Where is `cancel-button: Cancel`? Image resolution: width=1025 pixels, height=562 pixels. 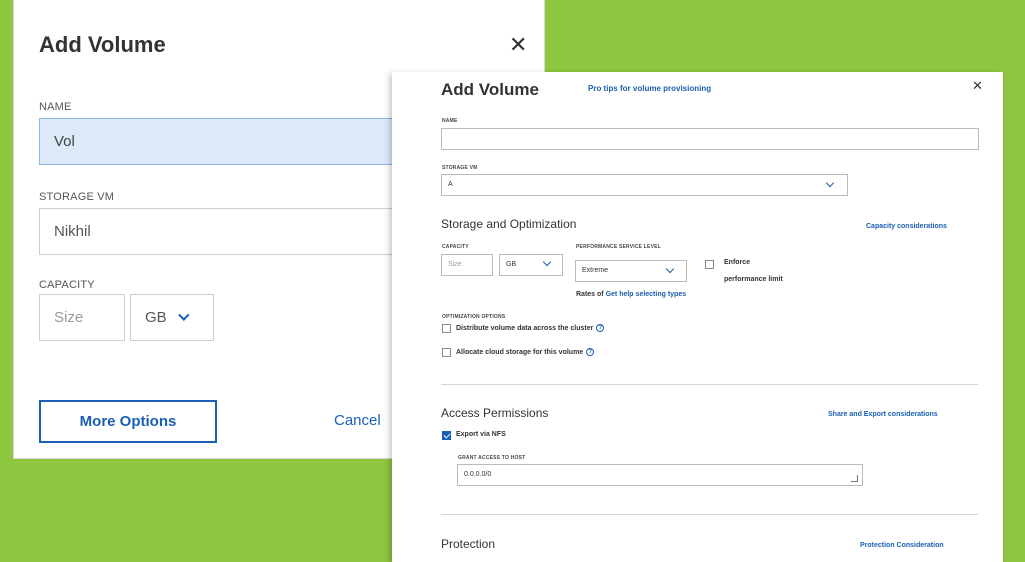 cancel-button: Cancel is located at coordinates (357, 420).